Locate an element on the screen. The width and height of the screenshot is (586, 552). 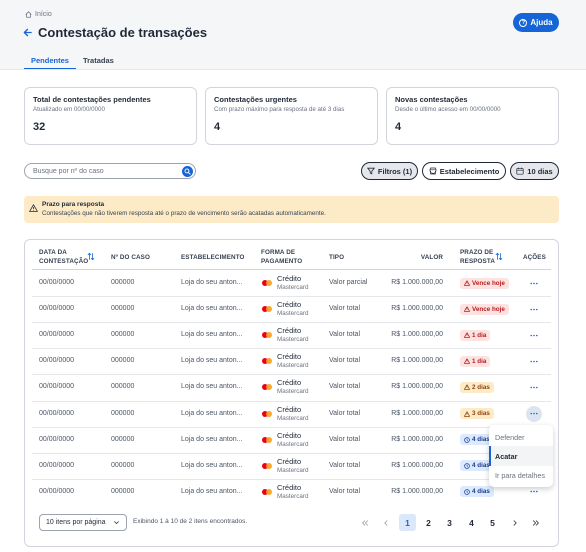
items-per-page-select: 10 itens por página is located at coordinates (83, 522).